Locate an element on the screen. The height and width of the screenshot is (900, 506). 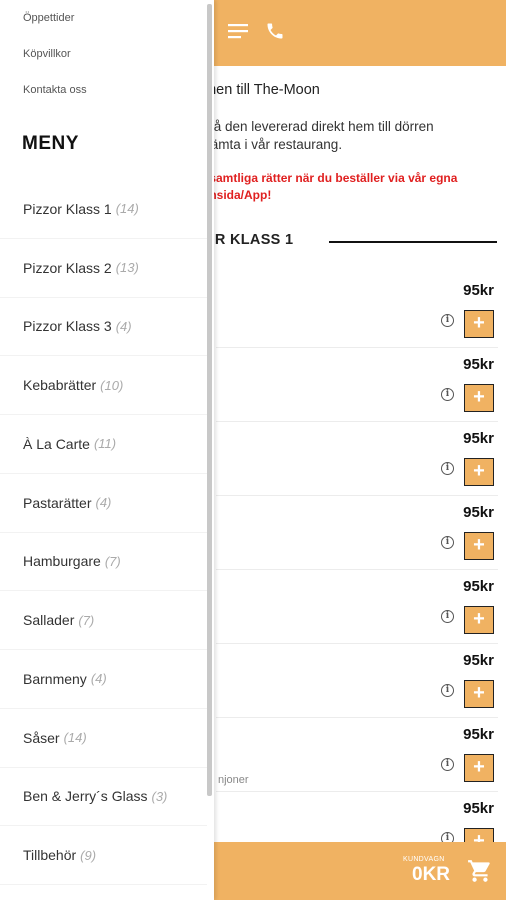
category-count: (13) is located at coordinates (127, 268).